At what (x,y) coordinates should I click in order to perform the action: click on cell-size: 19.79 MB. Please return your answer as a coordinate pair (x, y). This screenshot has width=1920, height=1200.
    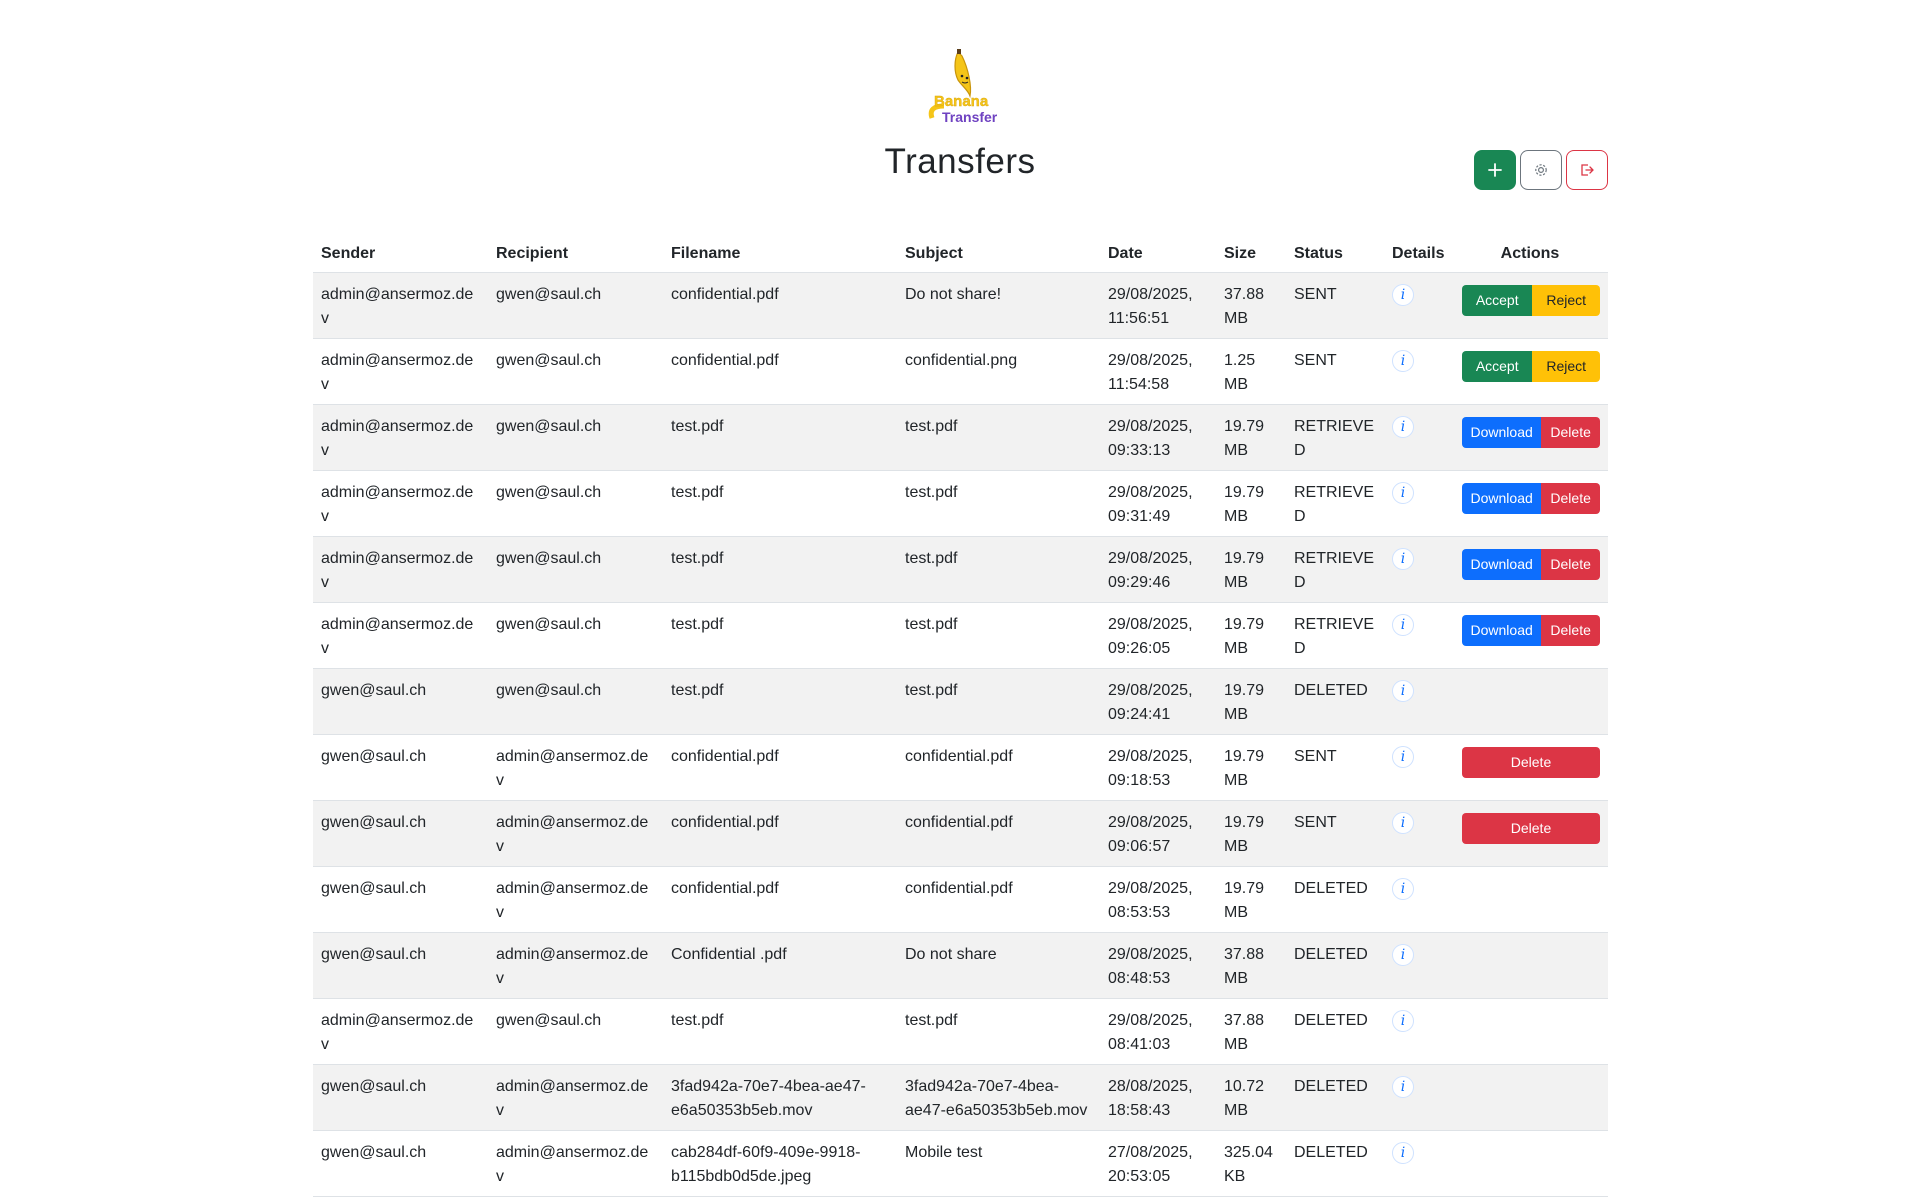
    Looking at the image, I should click on (1251, 701).